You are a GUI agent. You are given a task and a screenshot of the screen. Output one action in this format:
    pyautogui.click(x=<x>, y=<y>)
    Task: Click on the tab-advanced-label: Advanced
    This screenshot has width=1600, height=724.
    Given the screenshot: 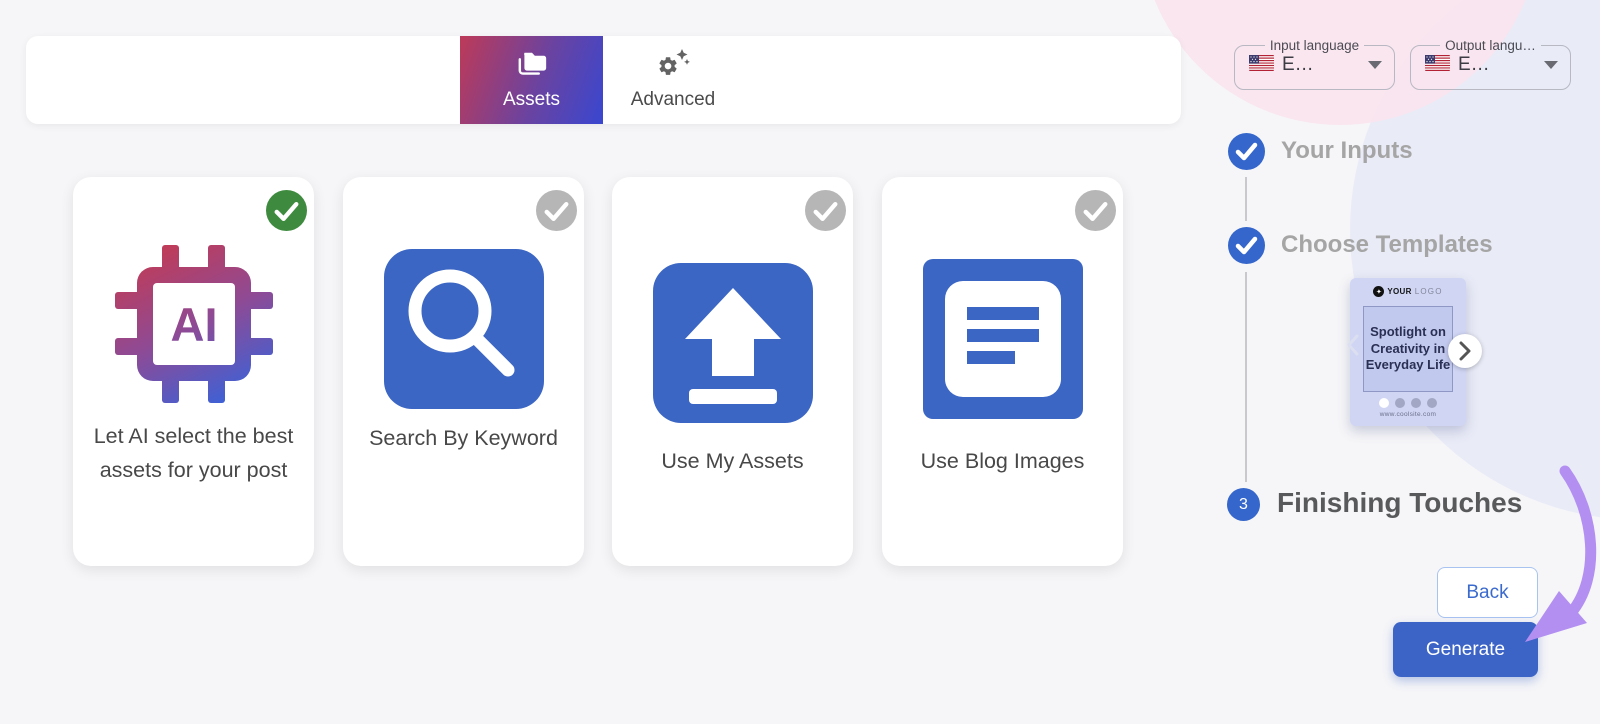 What is the action you would take?
    pyautogui.click(x=673, y=99)
    